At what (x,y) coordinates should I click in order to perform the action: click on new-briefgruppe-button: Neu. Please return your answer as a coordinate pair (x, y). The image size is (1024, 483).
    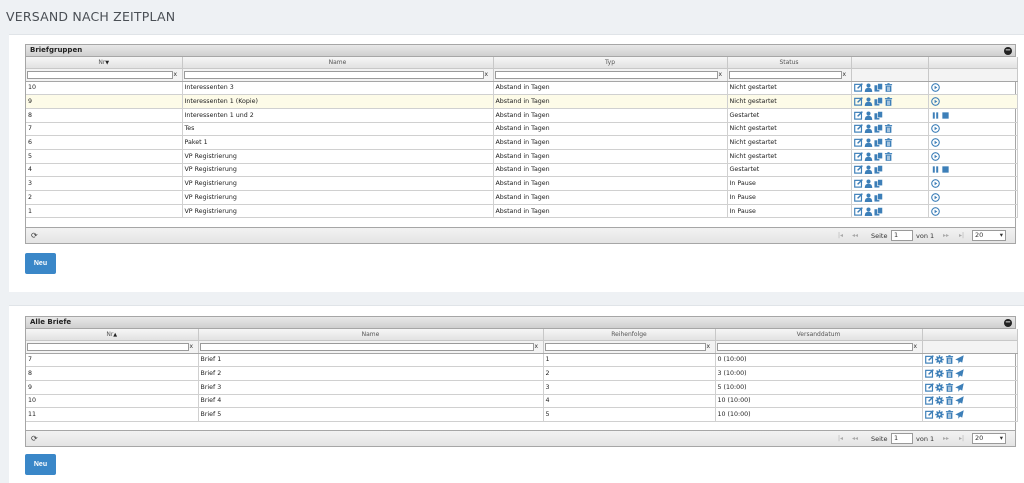
    Looking at the image, I should click on (40, 263).